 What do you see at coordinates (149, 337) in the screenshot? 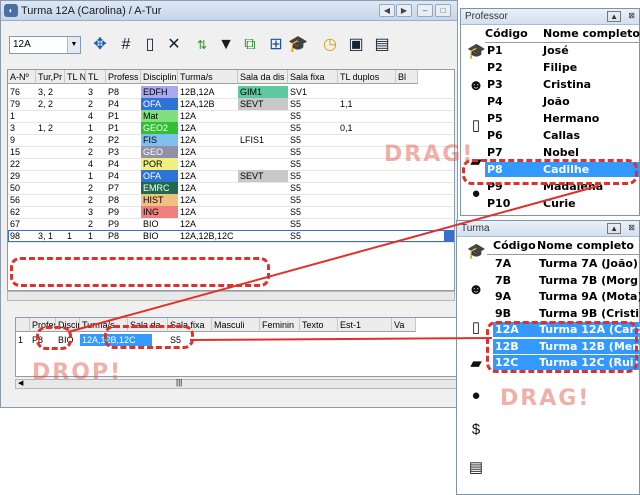
I see `highlight-drop-classes` at bounding box center [149, 337].